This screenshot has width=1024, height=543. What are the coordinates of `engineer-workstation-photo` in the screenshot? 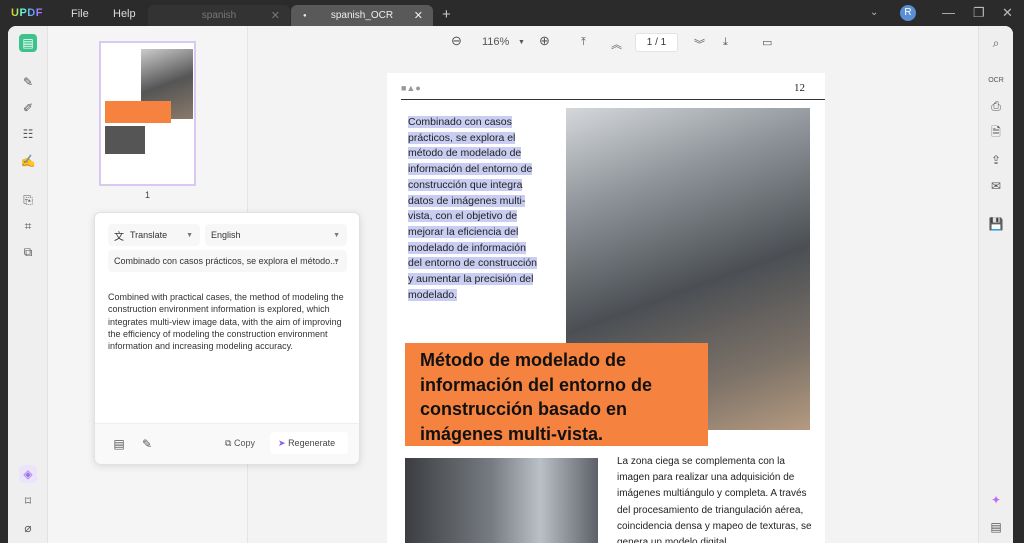 It's located at (501, 500).